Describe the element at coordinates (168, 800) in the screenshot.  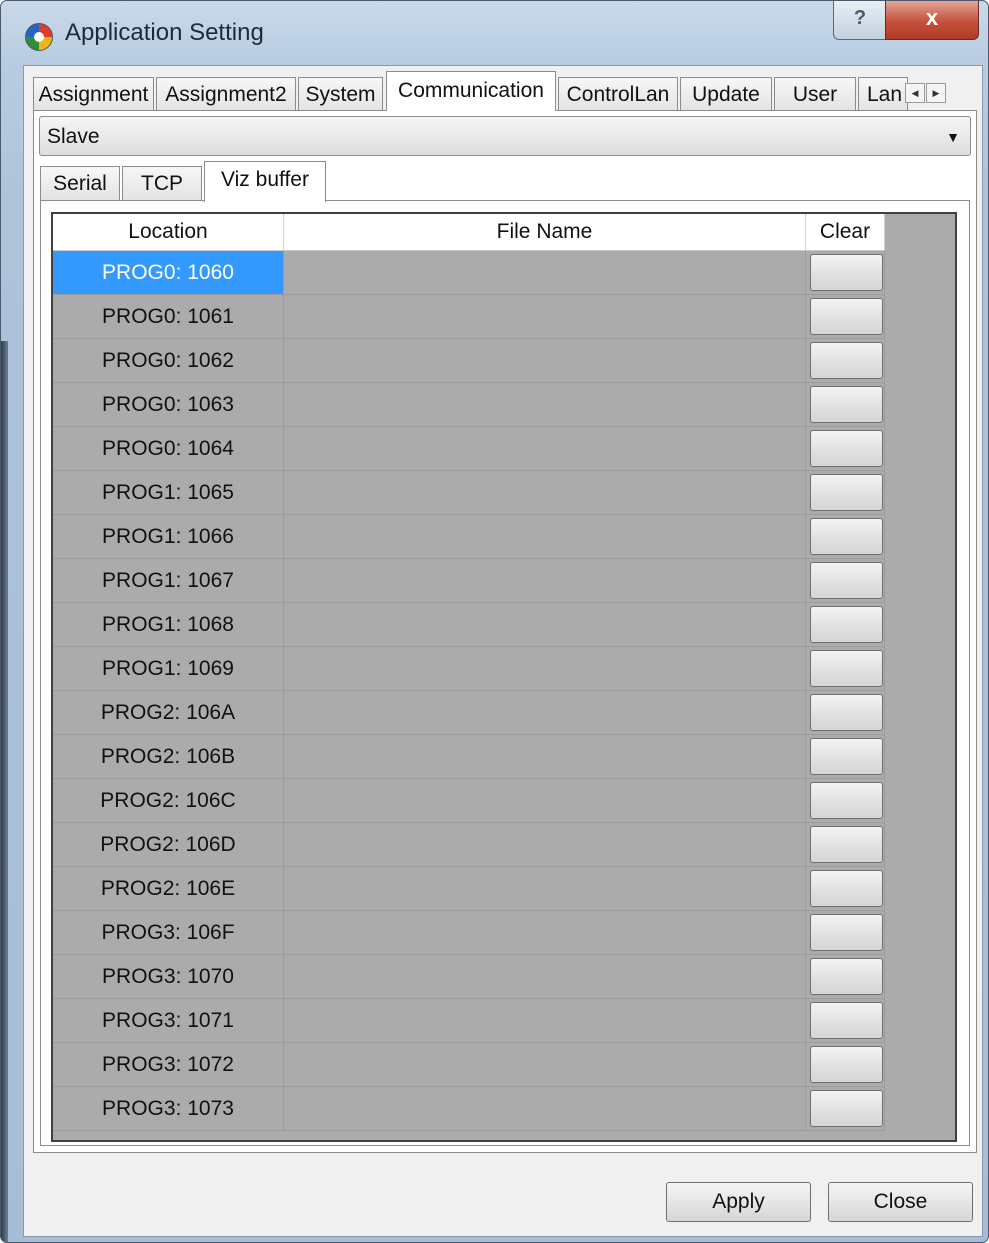
I see `location-cell: PROG2: 106C` at that location.